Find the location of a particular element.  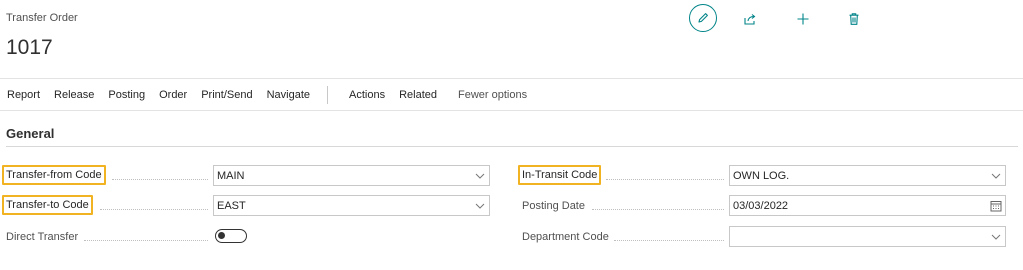

menu-posting: Posting is located at coordinates (126, 95).